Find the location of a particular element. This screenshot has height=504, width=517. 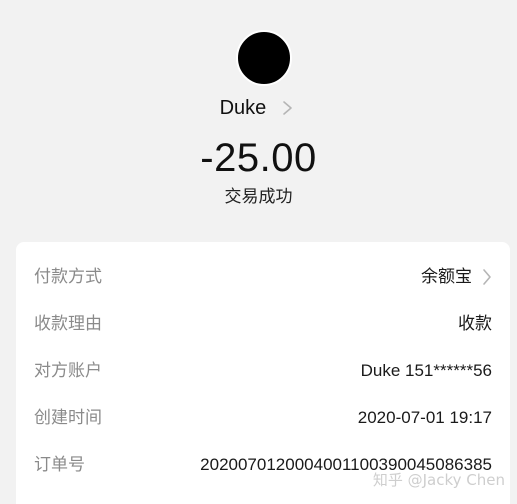

detail-row-counterparty-account: 对方账户 Duke 151******56 is located at coordinates (263, 371).